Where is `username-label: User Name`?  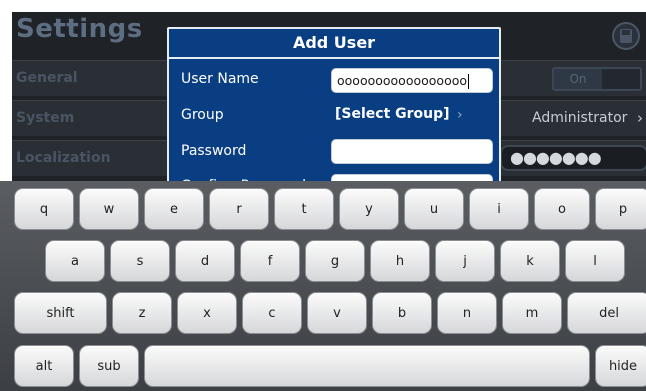 username-label: User Name is located at coordinates (220, 79).